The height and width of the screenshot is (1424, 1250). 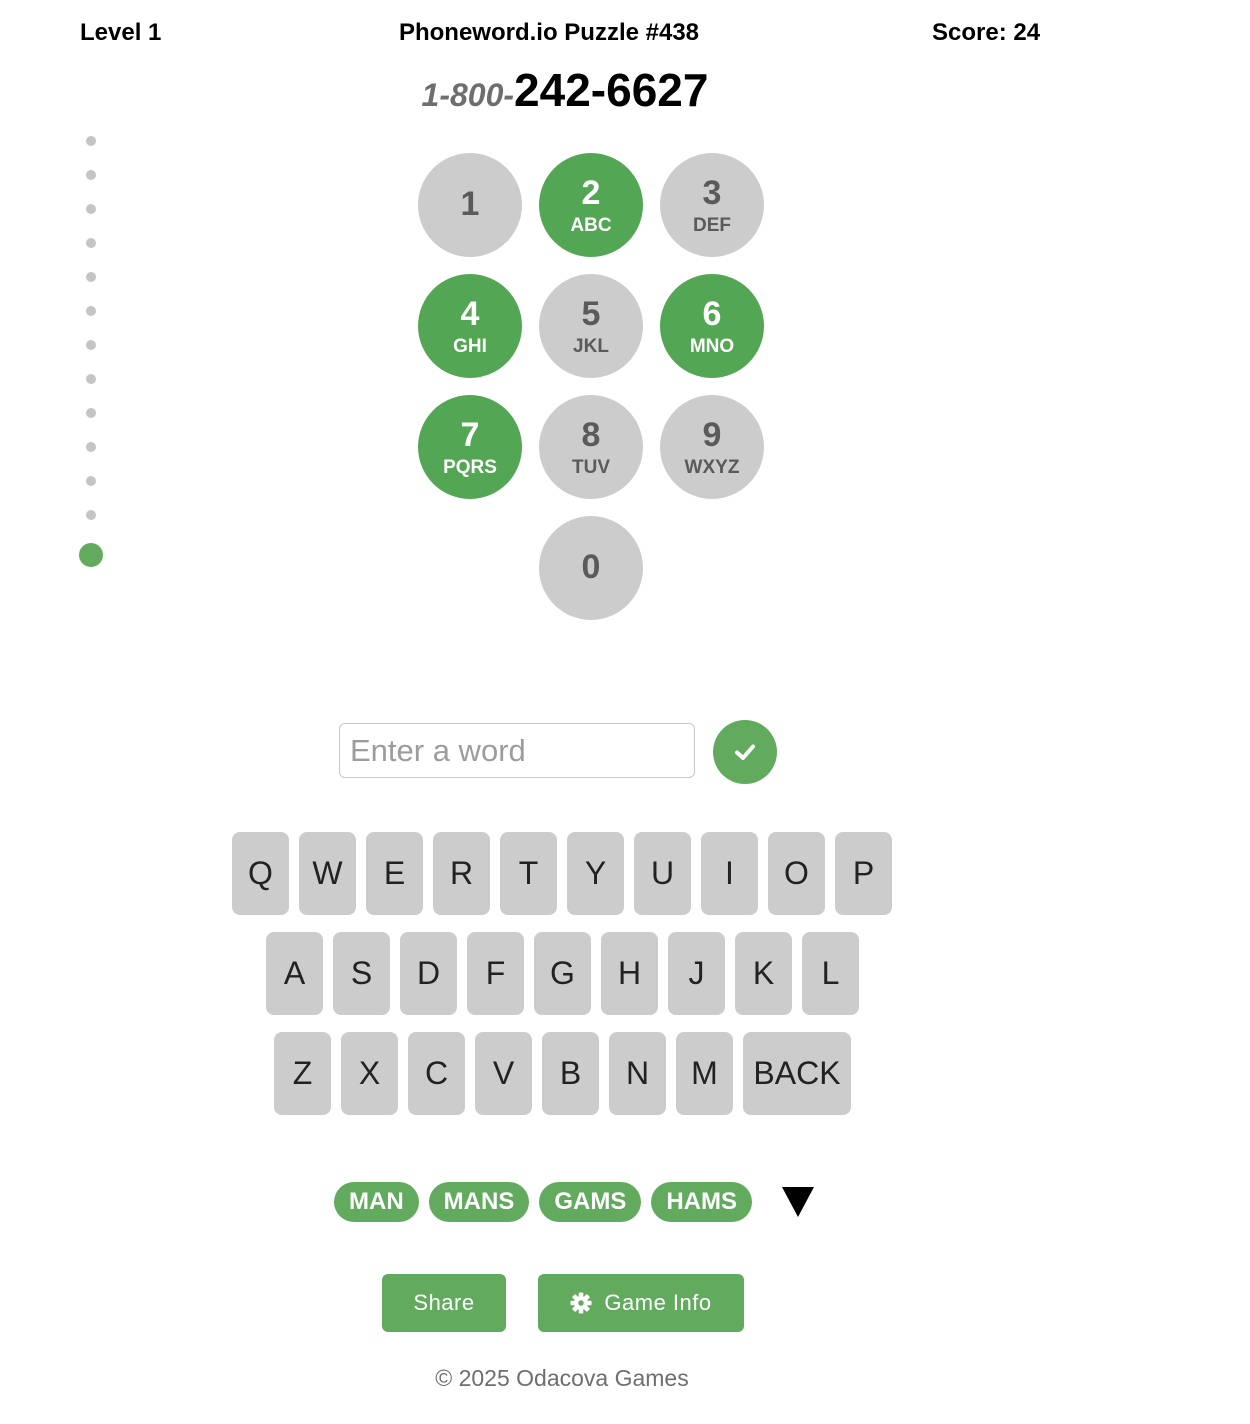 I want to click on found-word-chip: GAMS, so click(x=590, y=1202).